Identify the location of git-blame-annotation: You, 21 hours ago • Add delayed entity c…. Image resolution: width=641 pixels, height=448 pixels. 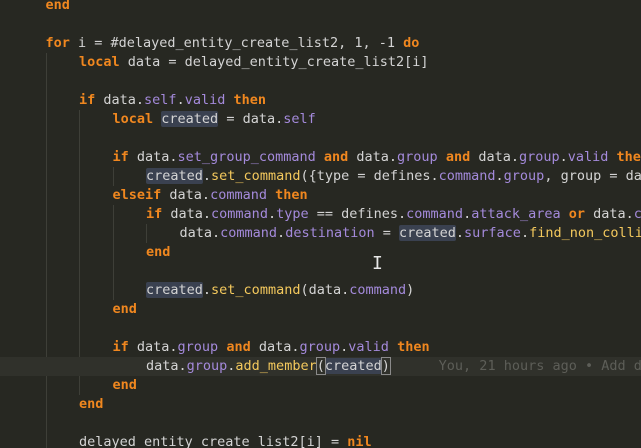
(539, 366).